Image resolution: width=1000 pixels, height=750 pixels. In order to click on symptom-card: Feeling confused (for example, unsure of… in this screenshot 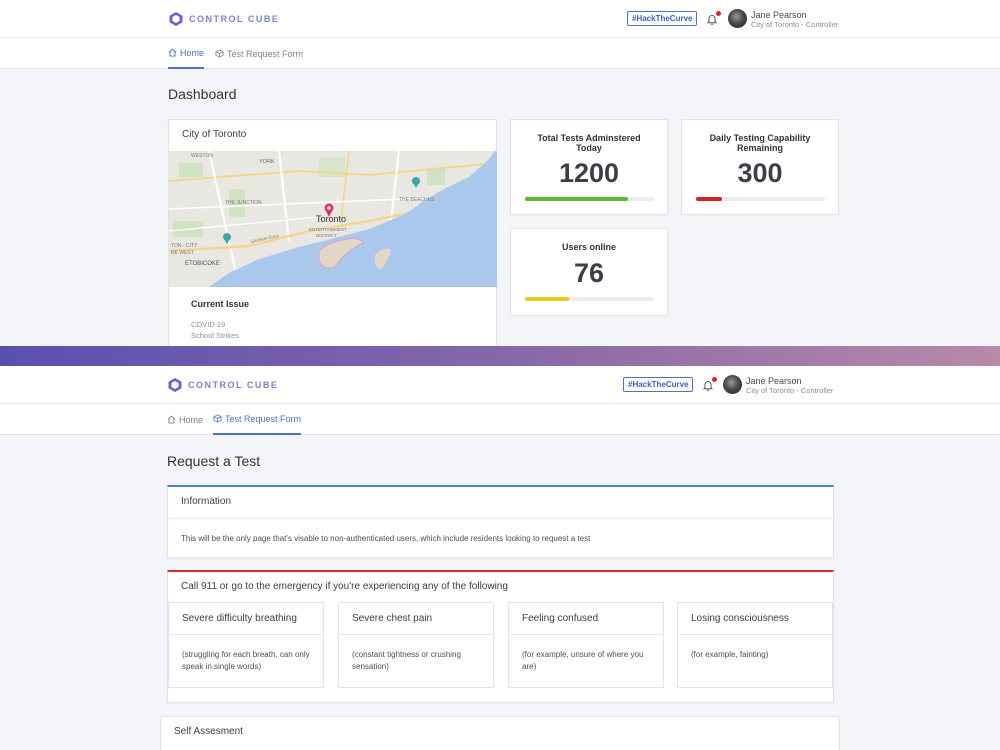, I will do `click(586, 645)`.